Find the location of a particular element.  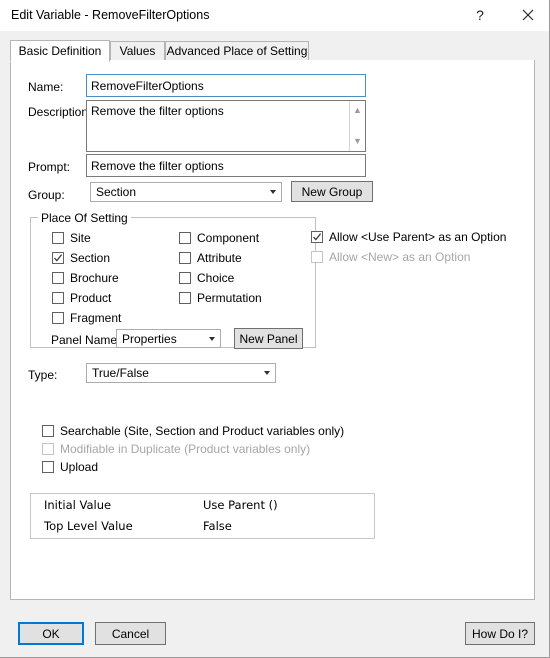

how-do-i-button: How Do I? is located at coordinates (500, 633).